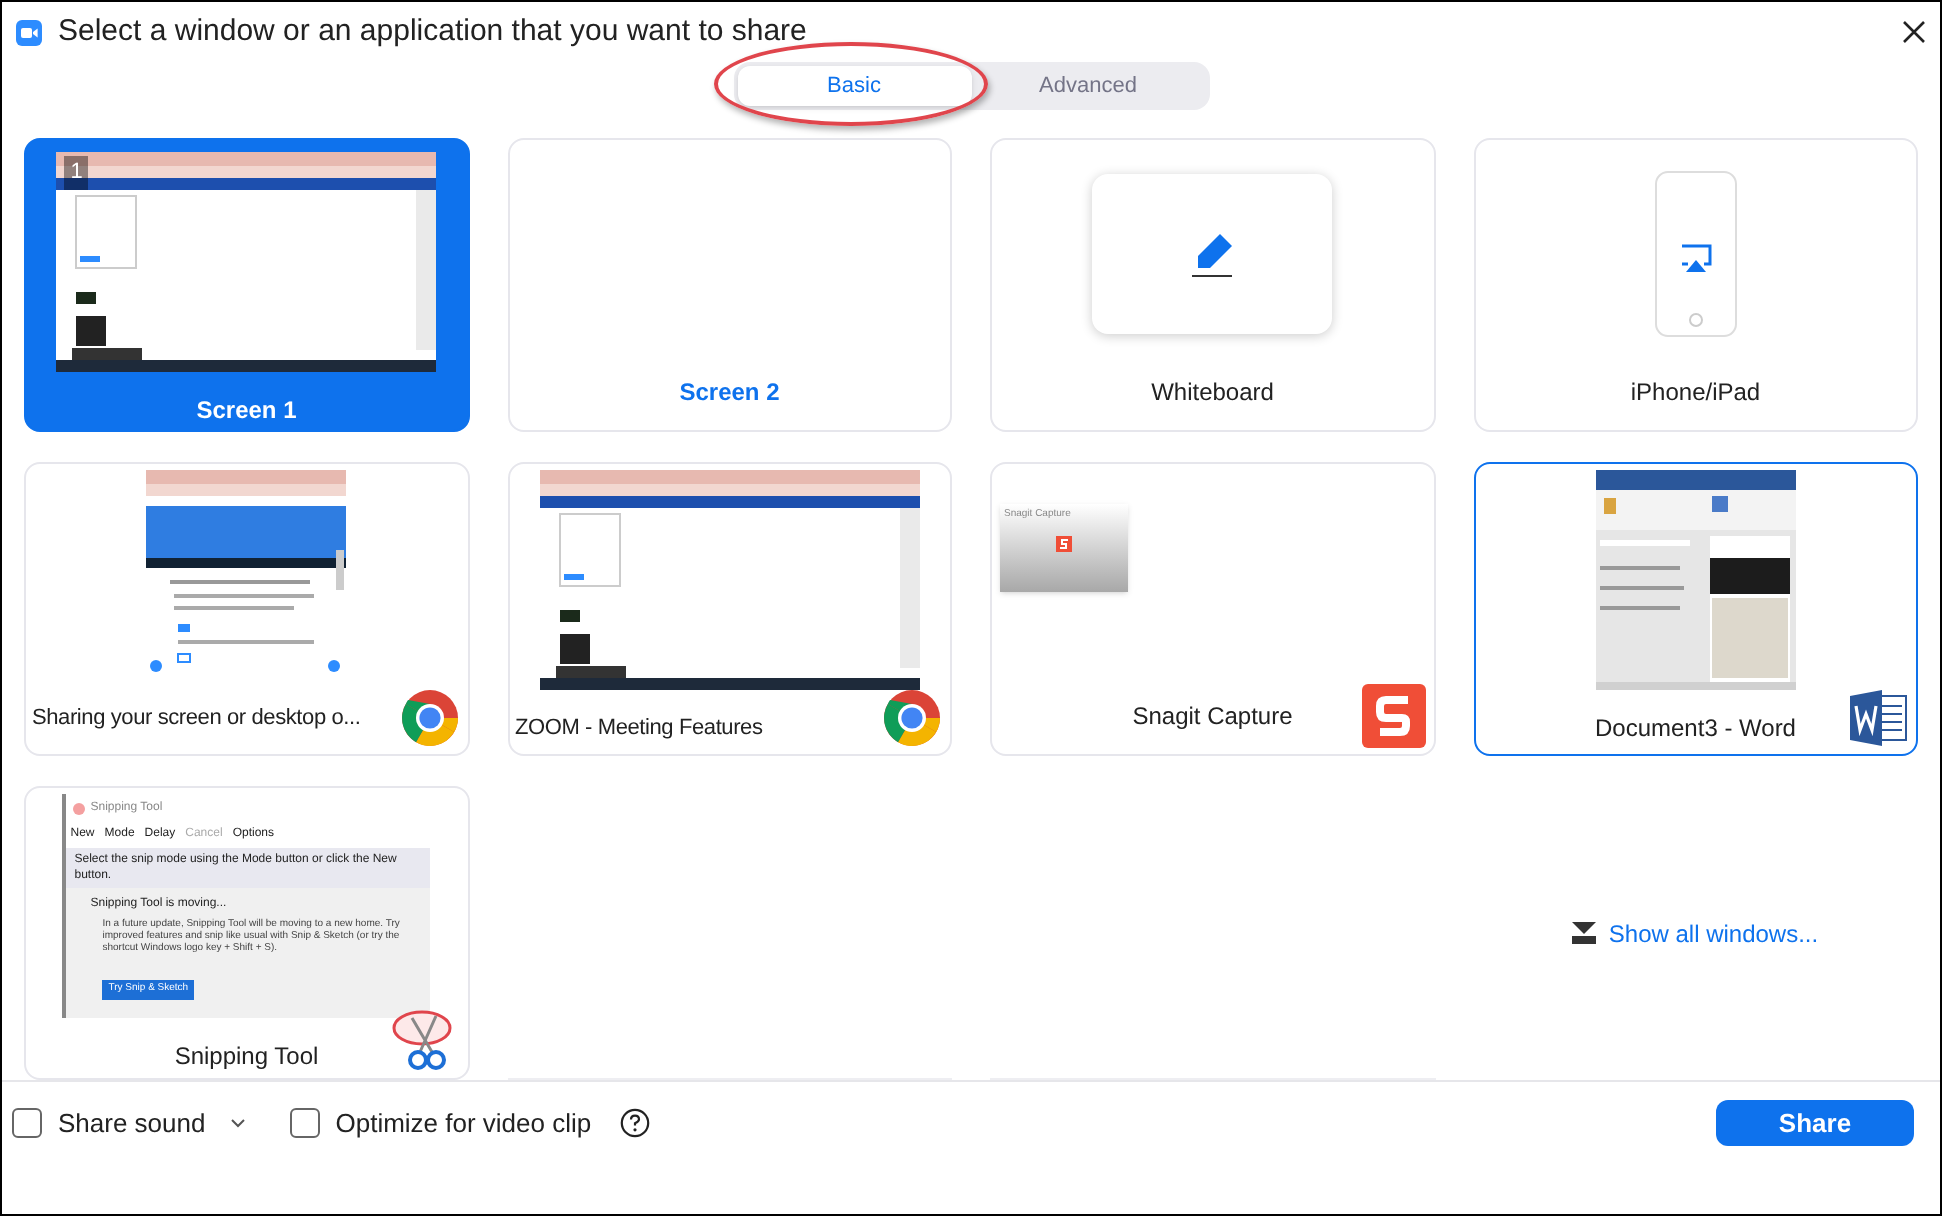 The image size is (1942, 1216). Describe the element at coordinates (1088, 86) in the screenshot. I see `tab: Advanced` at that location.